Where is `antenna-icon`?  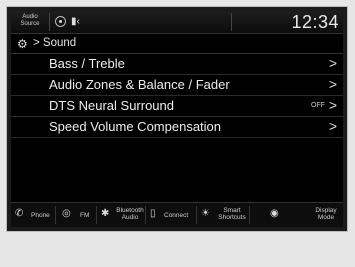
antenna-icon is located at coordinates (60, 21).